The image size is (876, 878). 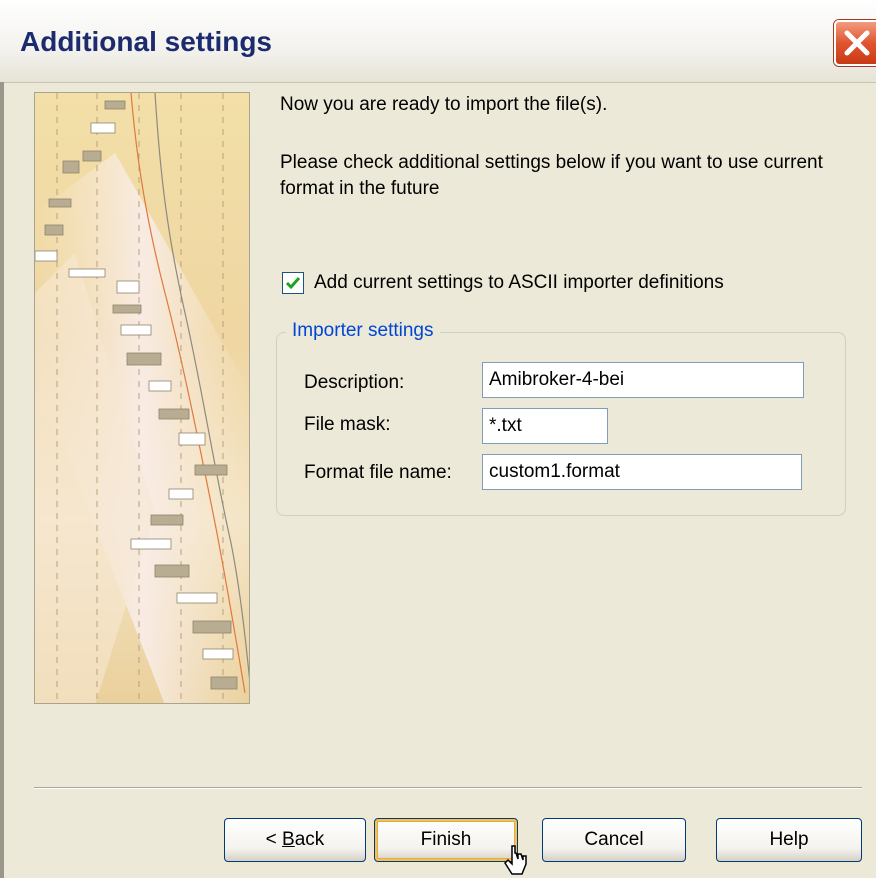 I want to click on close-button, so click(x=855, y=43).